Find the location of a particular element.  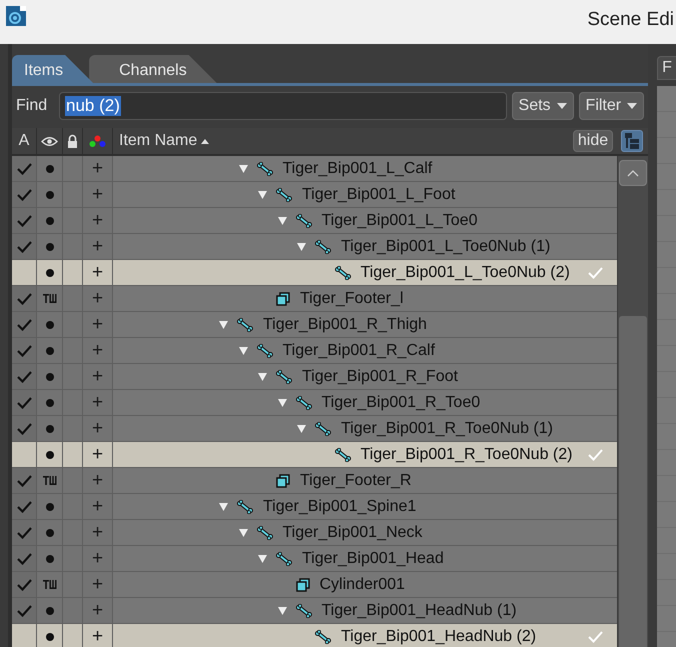

item-row: Tiger_Bip001_Head is located at coordinates (365, 558).